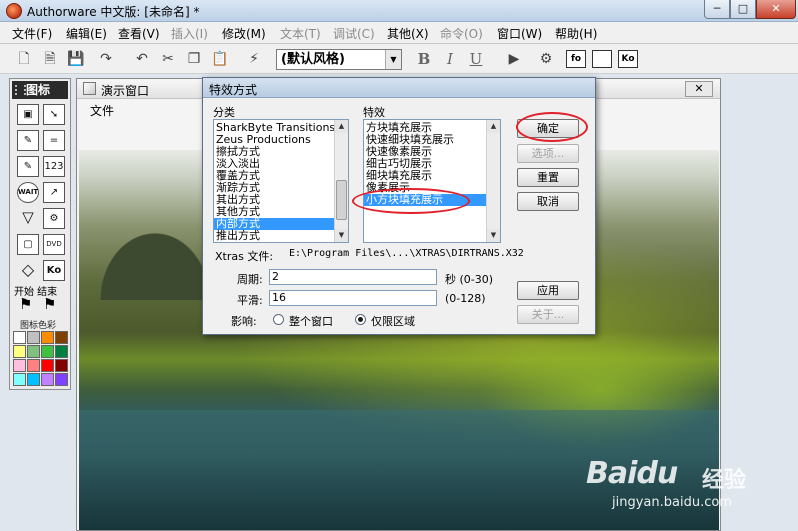 The height and width of the screenshot is (531, 798). I want to click on smooth-input: 16, so click(353, 298).